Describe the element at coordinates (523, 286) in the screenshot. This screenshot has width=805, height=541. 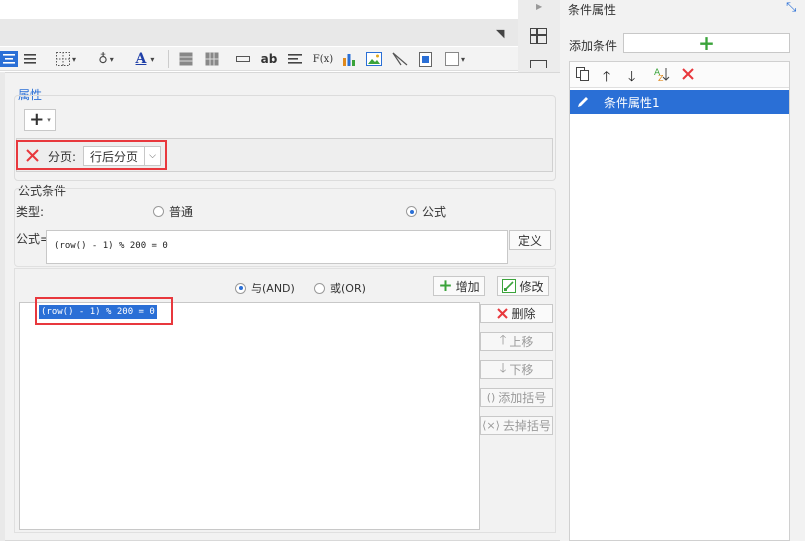
I see `modify-condition-button: 修改` at that location.